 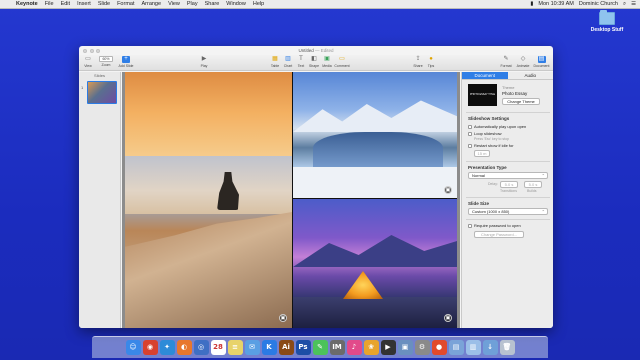 I want to click on presentation-type-select: Normal, so click(x=508, y=175).